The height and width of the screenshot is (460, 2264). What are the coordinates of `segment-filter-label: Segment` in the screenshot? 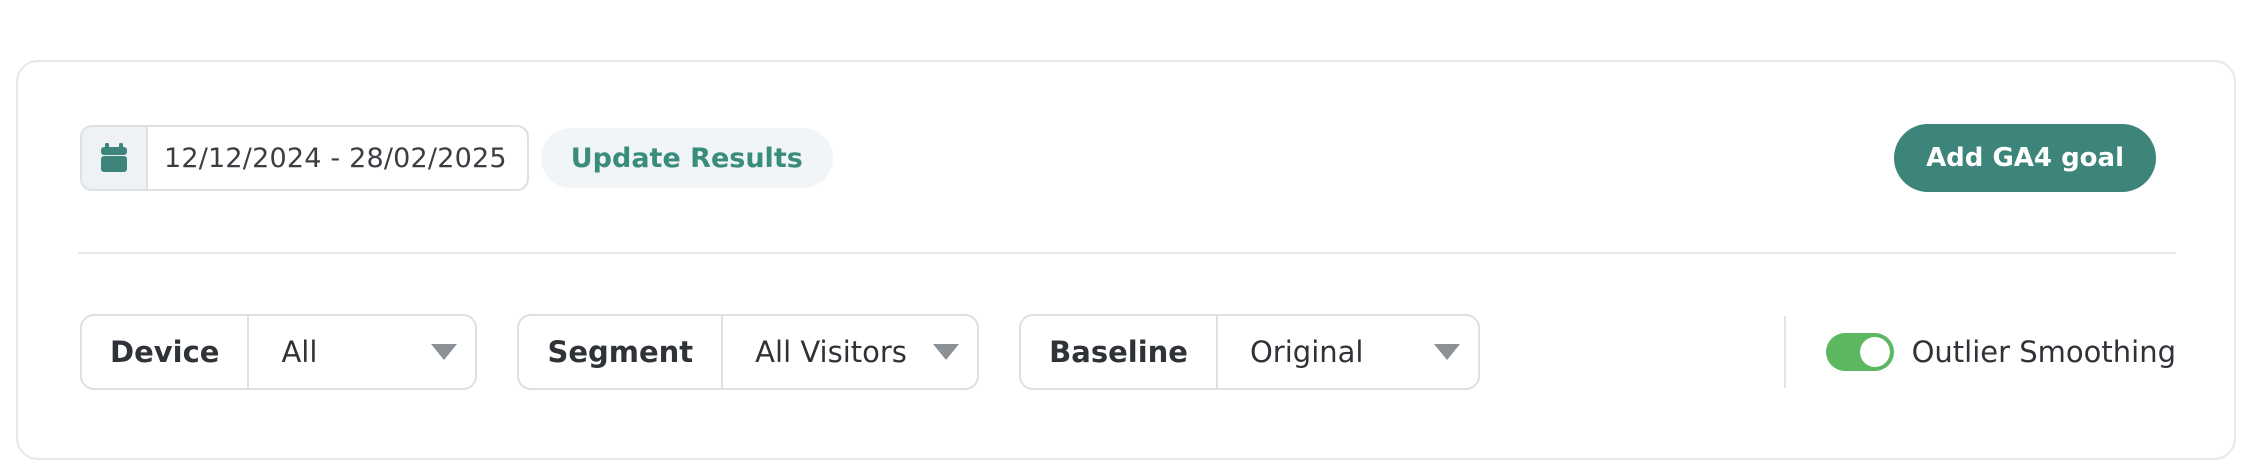 It's located at (621, 352).